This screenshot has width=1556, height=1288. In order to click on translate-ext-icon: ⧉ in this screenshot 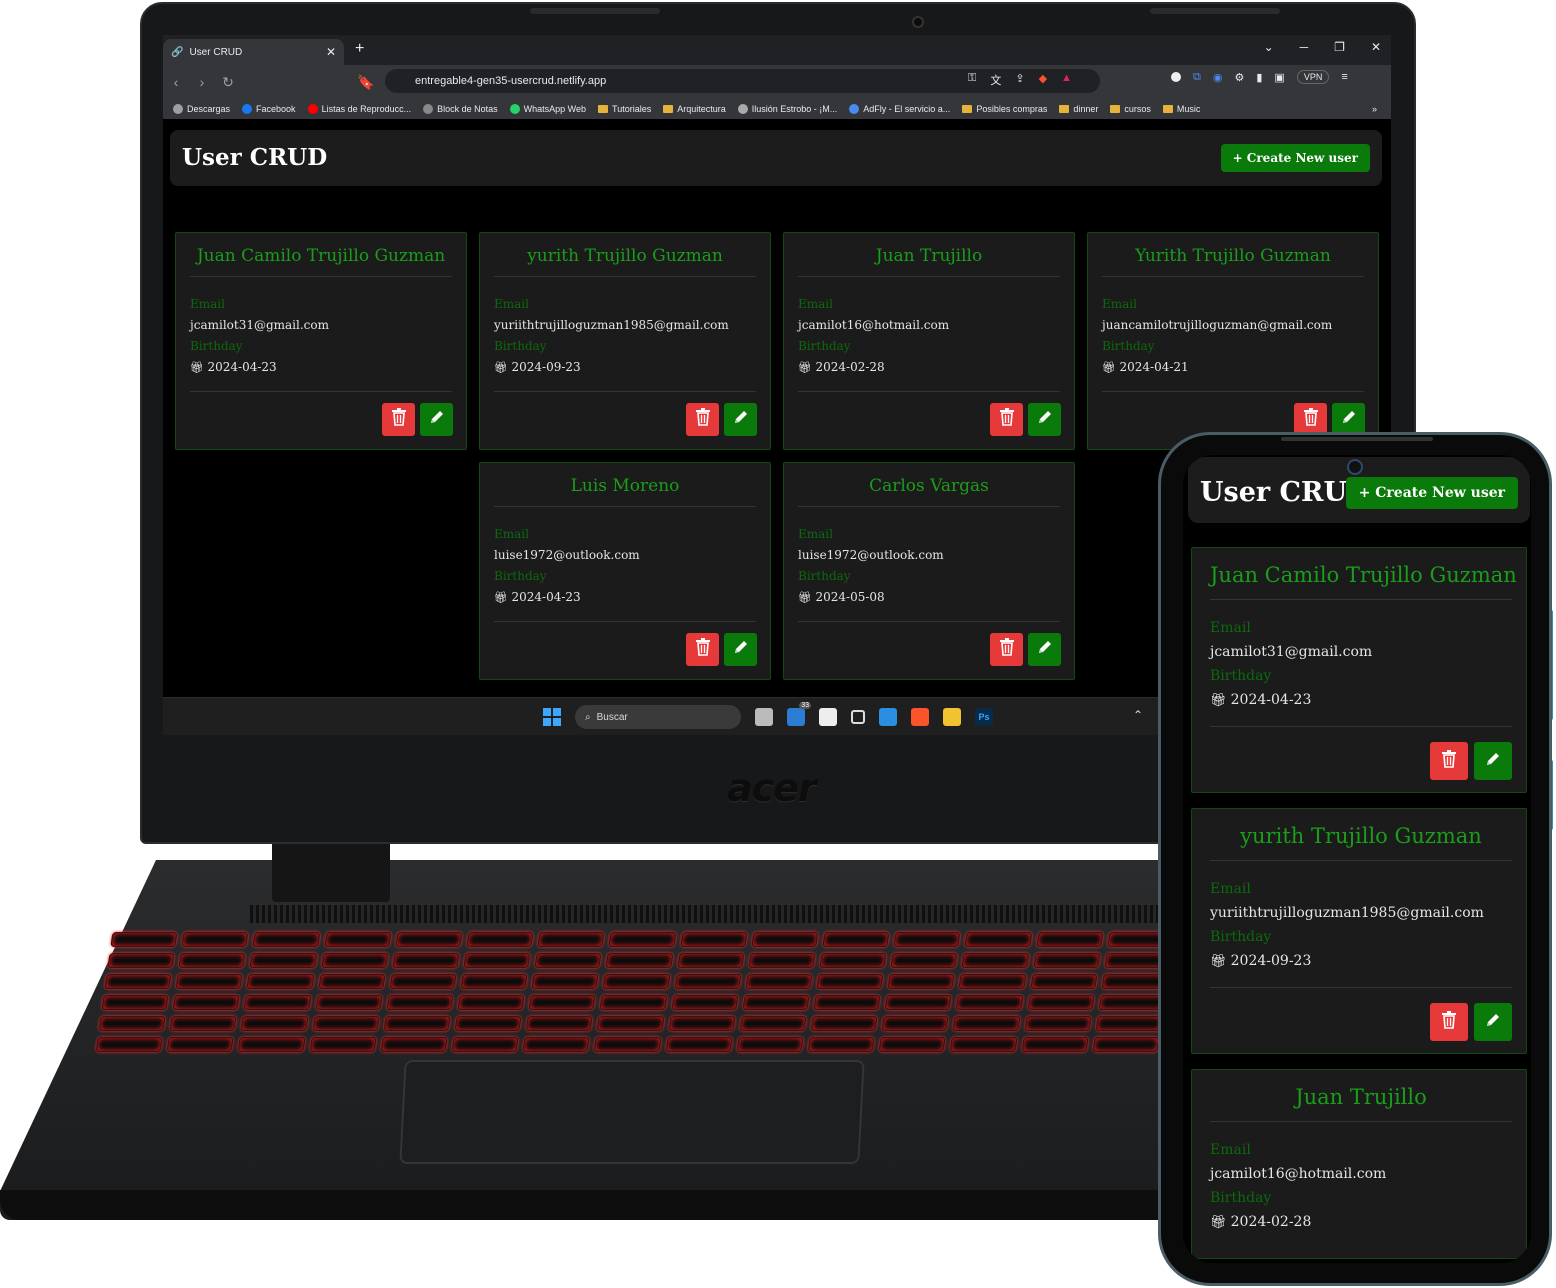, I will do `click(1197, 77)`.